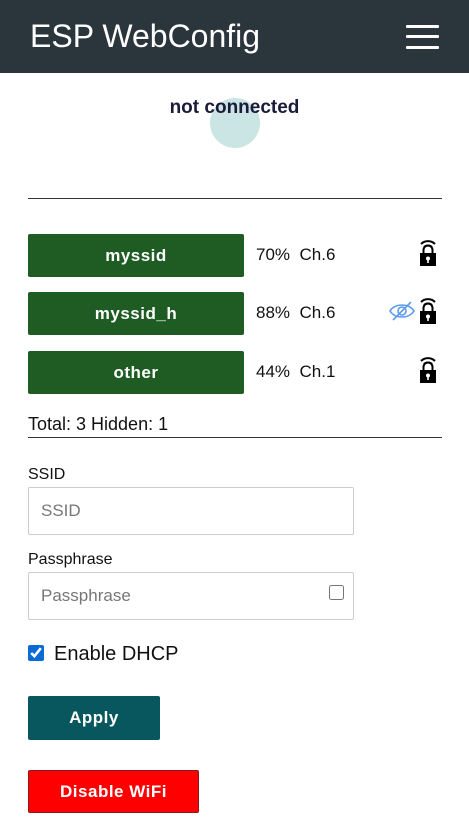 This screenshot has height=831, width=469. I want to click on ssid-label: SSID, so click(47, 474).